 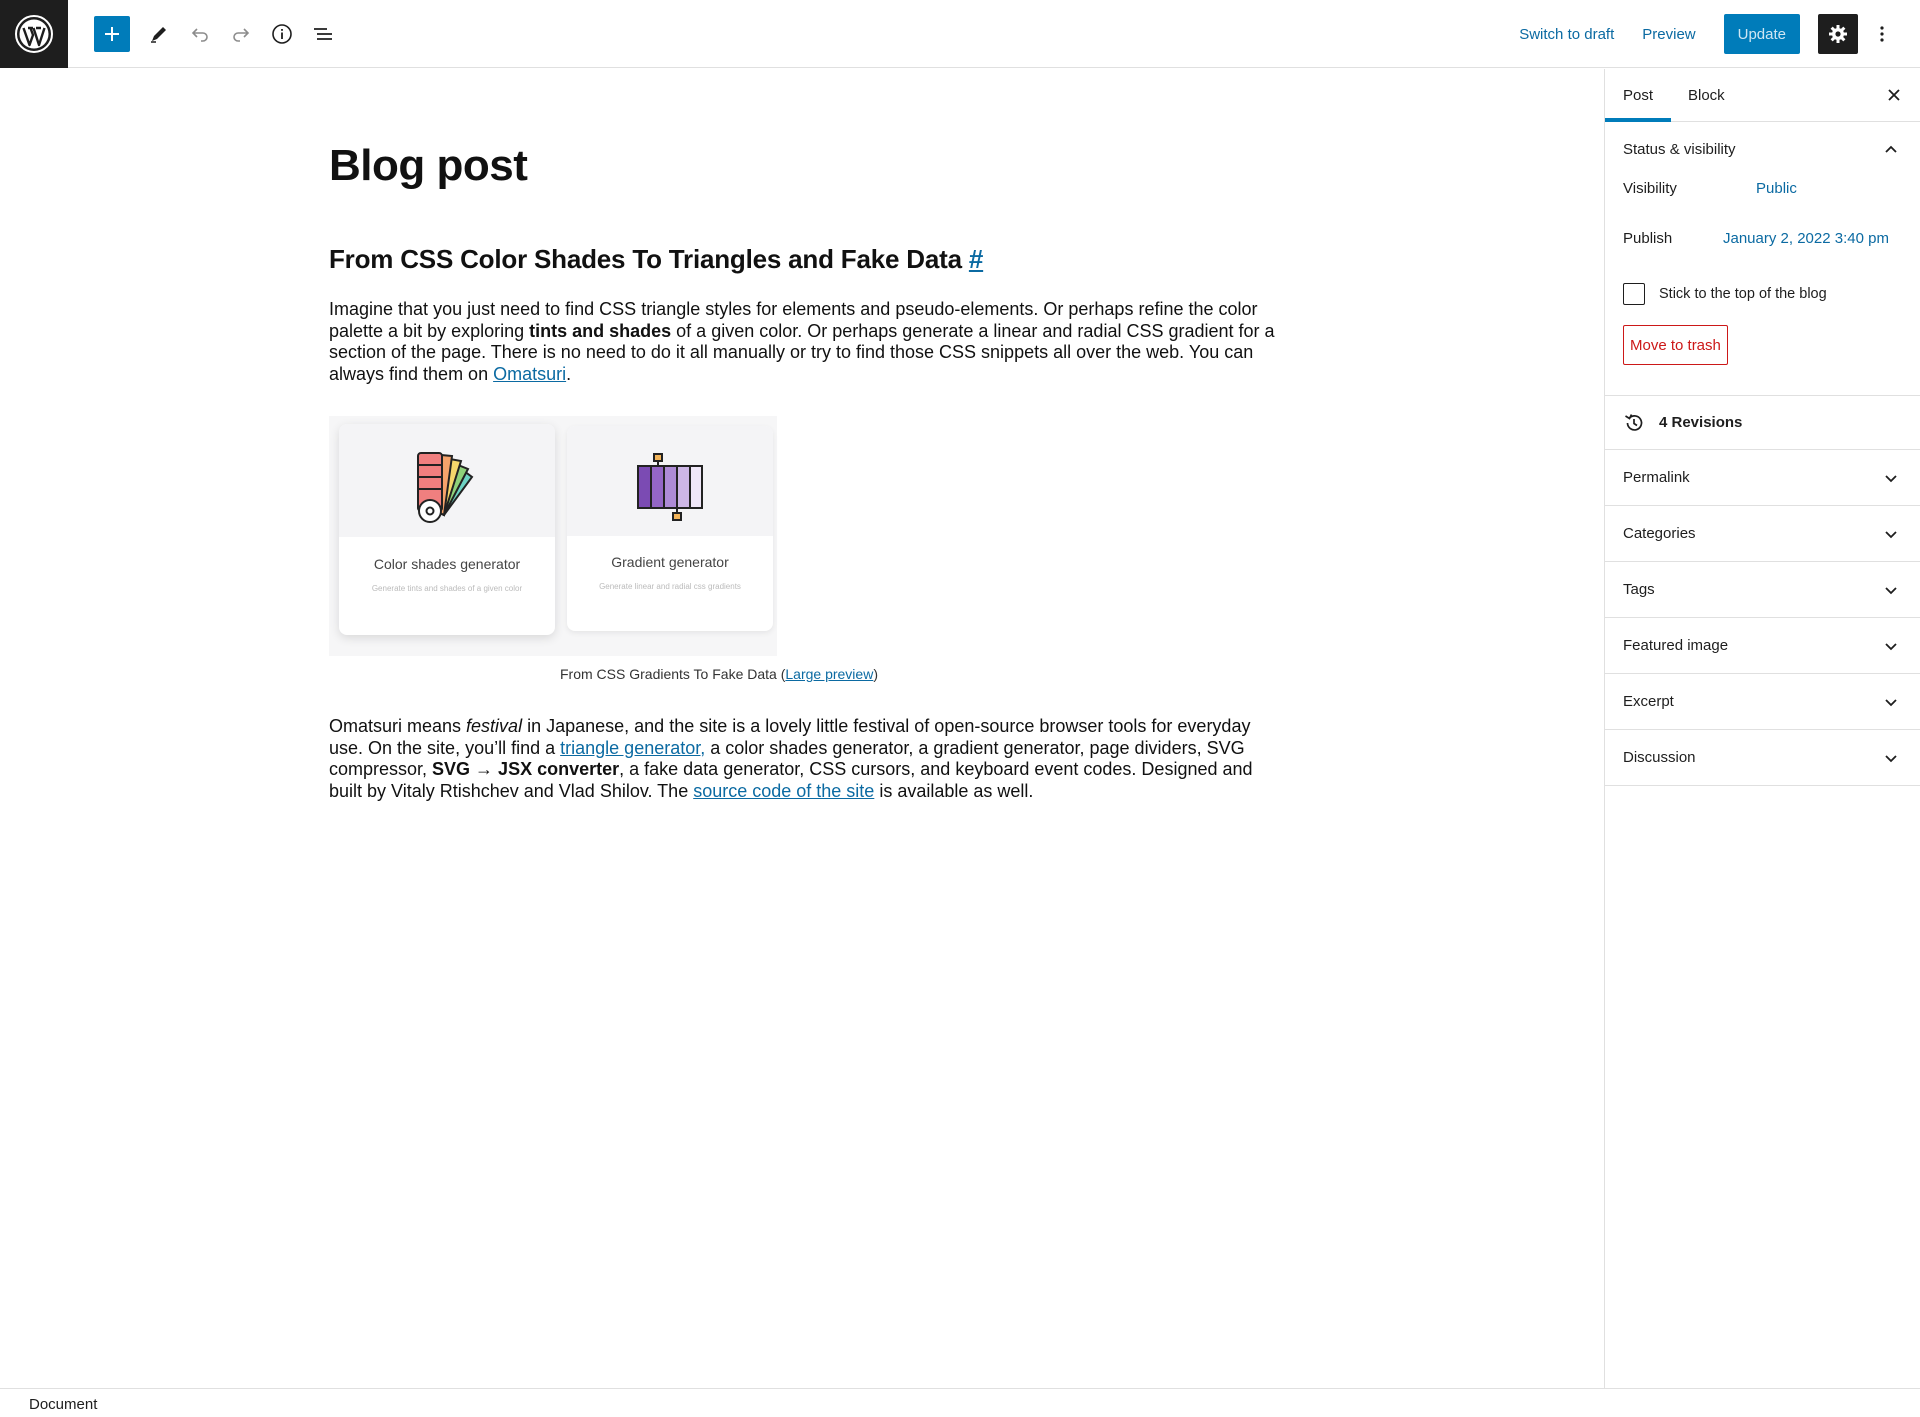 What do you see at coordinates (1648, 701) in the screenshot?
I see `panel-title: Excerpt` at bounding box center [1648, 701].